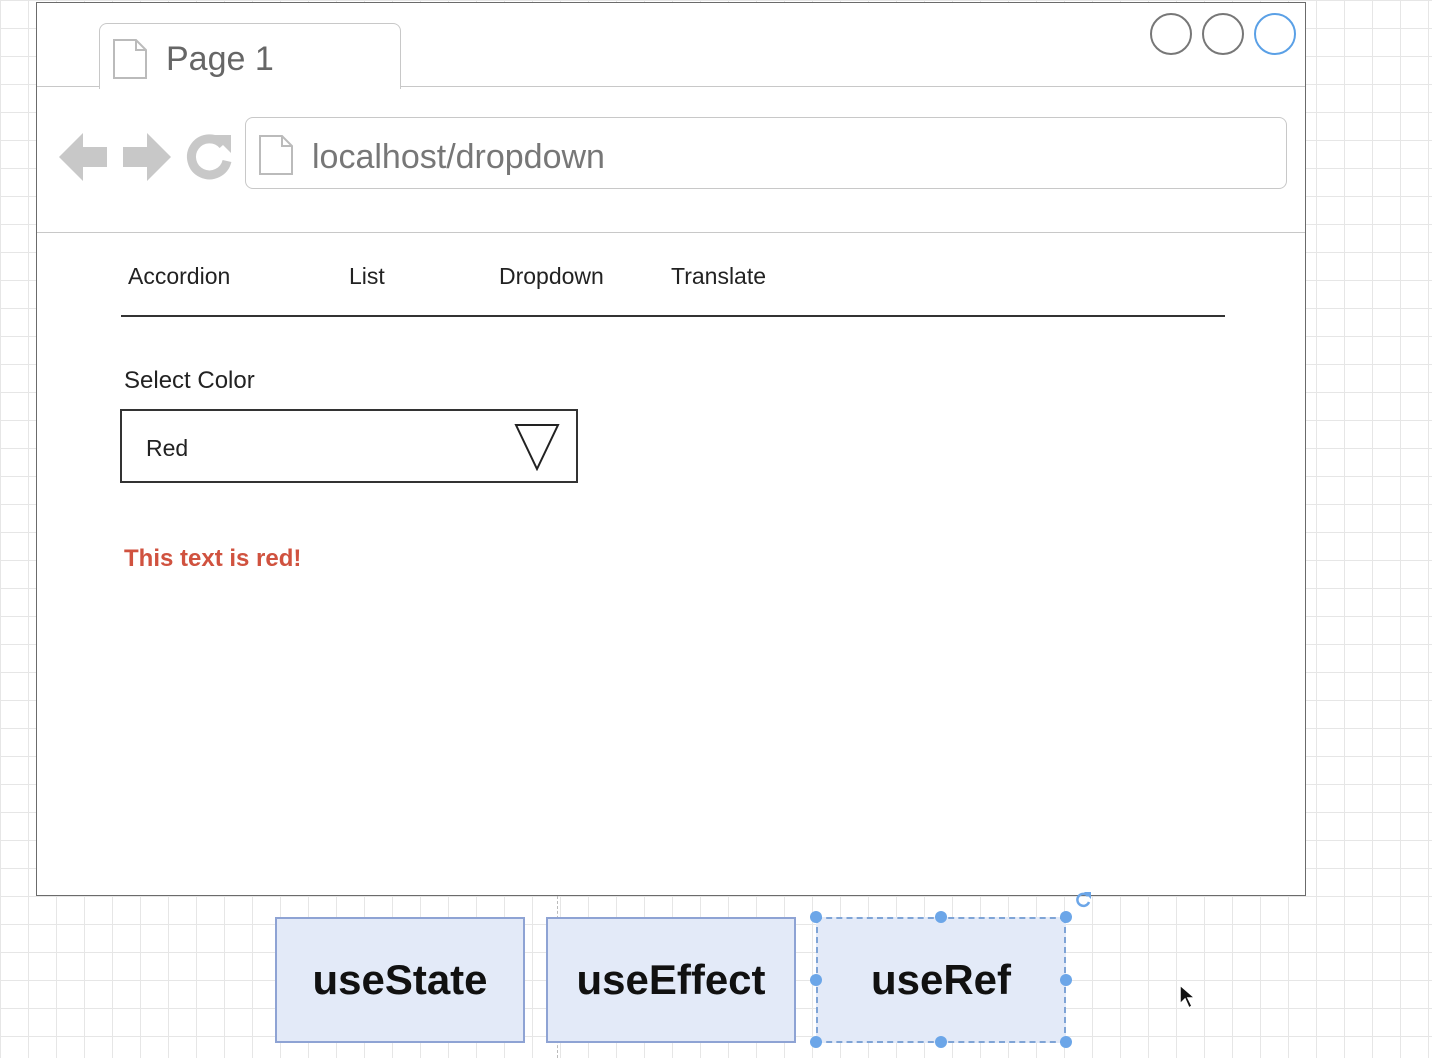 This screenshot has height=1058, width=1432. Describe the element at coordinates (673, 316) in the screenshot. I see `menu-divider` at that location.